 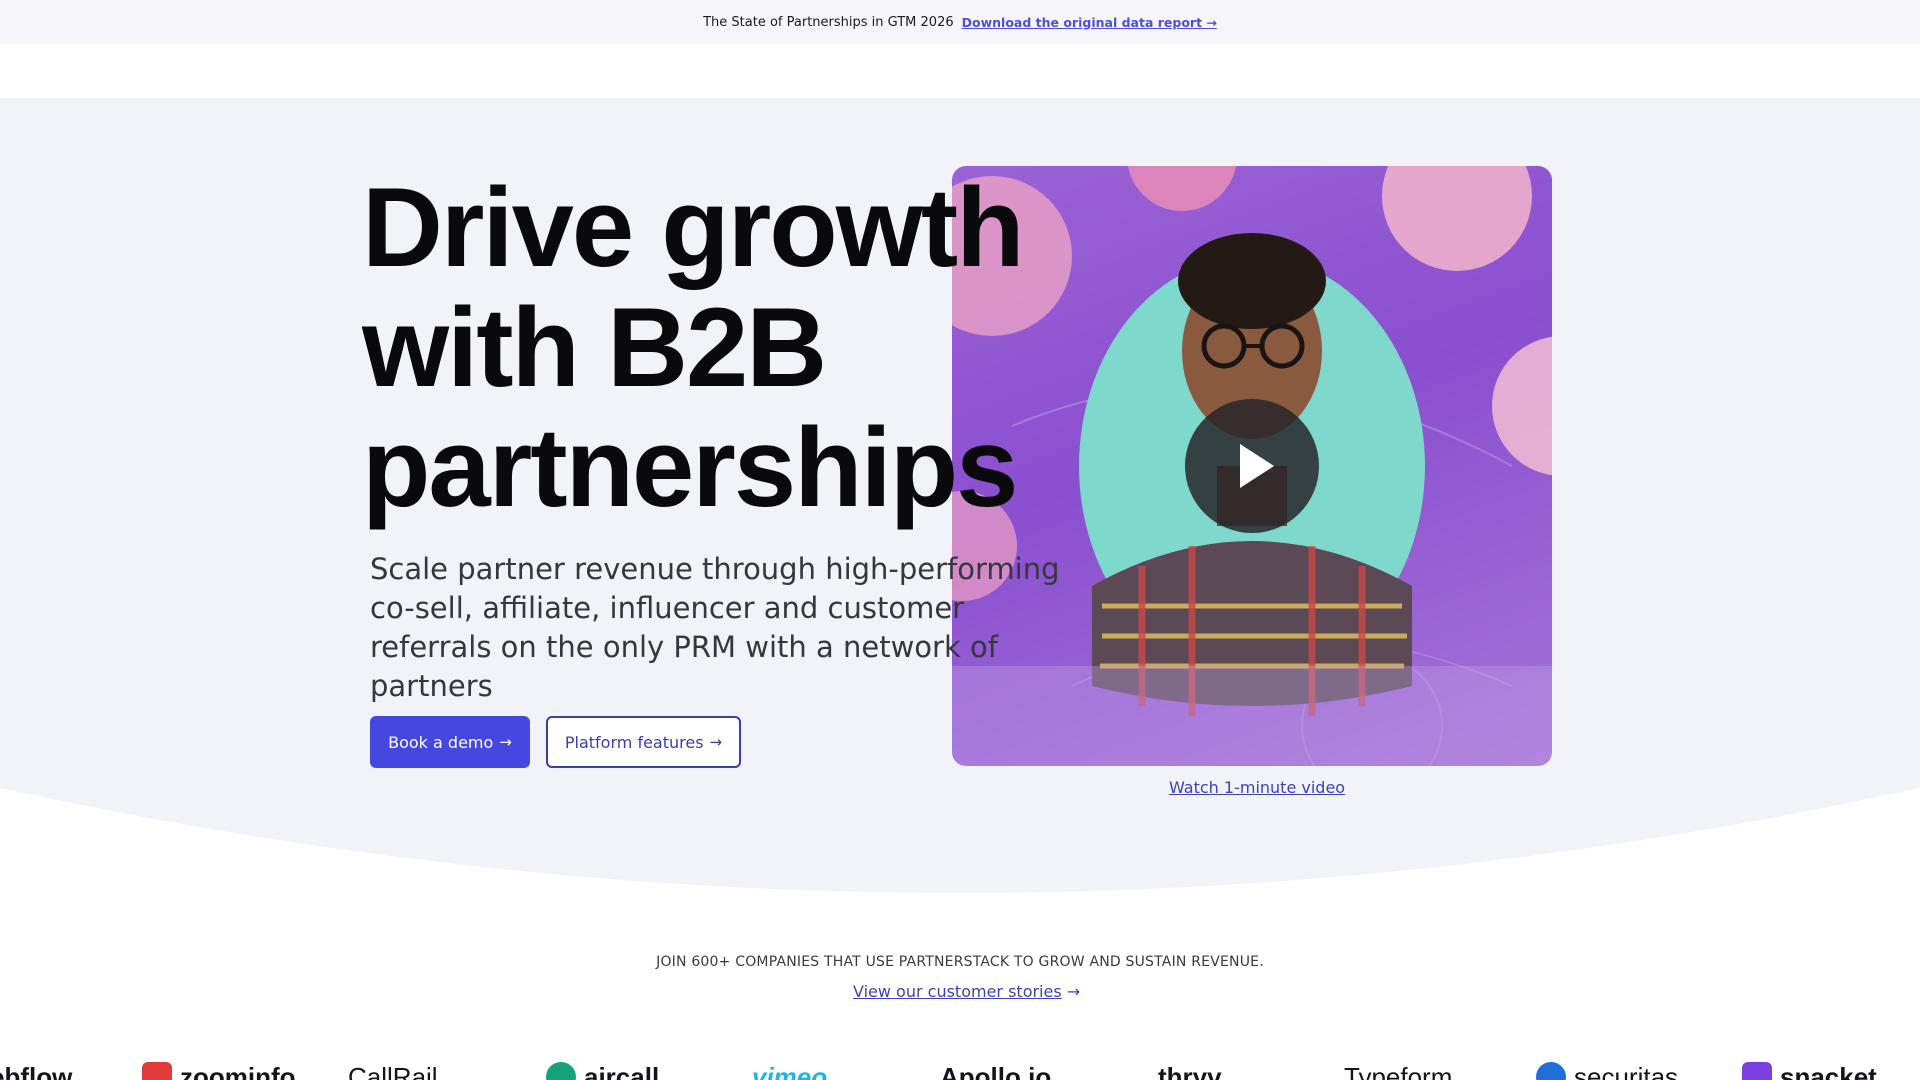 I want to click on logo-aircall: aircall, so click(x=602, y=1071).